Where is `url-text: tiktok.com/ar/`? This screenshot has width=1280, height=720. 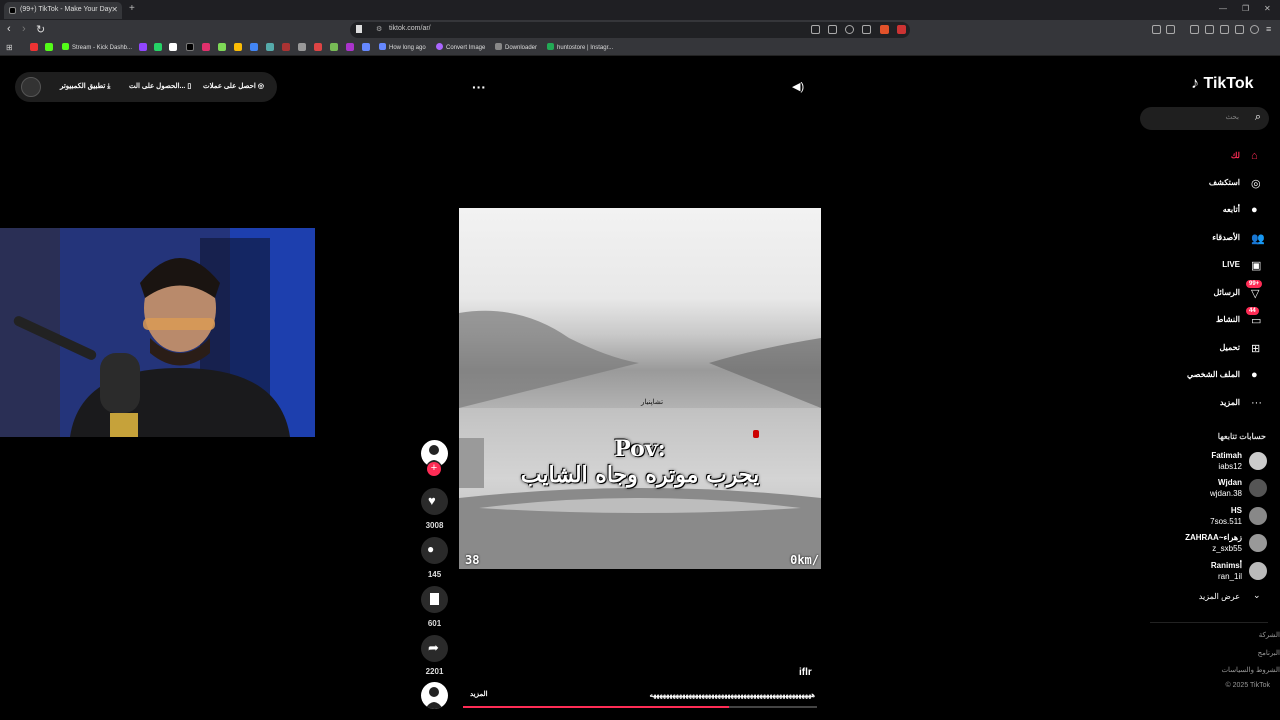 url-text: tiktok.com/ar/ is located at coordinates (410, 28).